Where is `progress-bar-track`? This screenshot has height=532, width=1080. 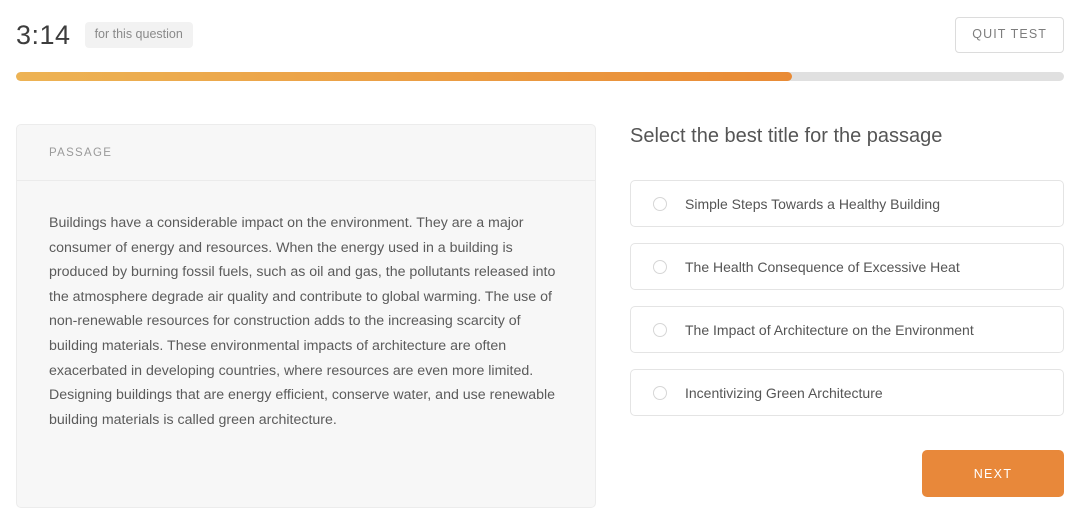
progress-bar-track is located at coordinates (540, 76).